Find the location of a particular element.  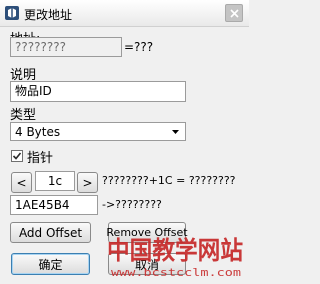

cancel-button: 取消 is located at coordinates (147, 264).